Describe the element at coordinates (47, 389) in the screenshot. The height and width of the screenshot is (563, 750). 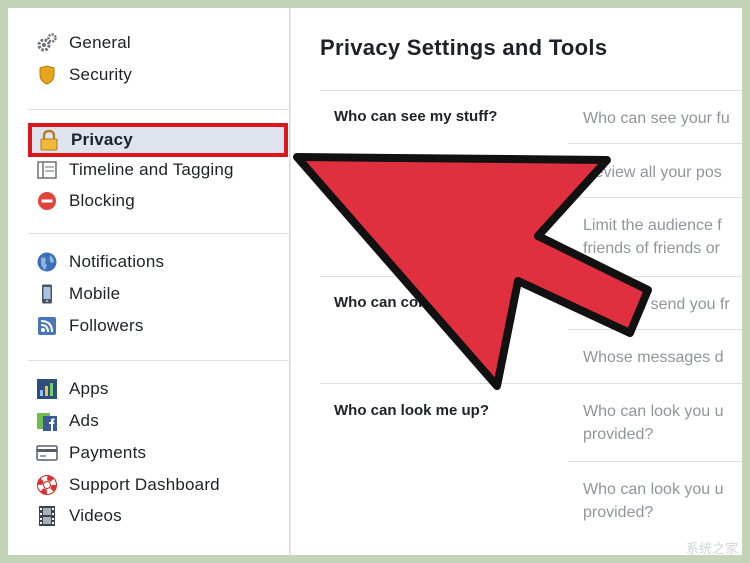
I see `apps-icon` at that location.